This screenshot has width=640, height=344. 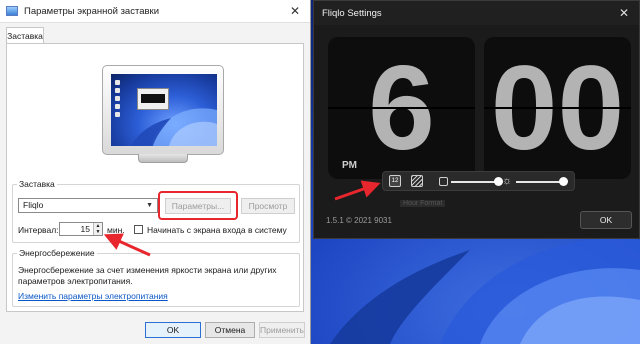 I want to click on brightness-slider-knob, so click(x=563, y=181).